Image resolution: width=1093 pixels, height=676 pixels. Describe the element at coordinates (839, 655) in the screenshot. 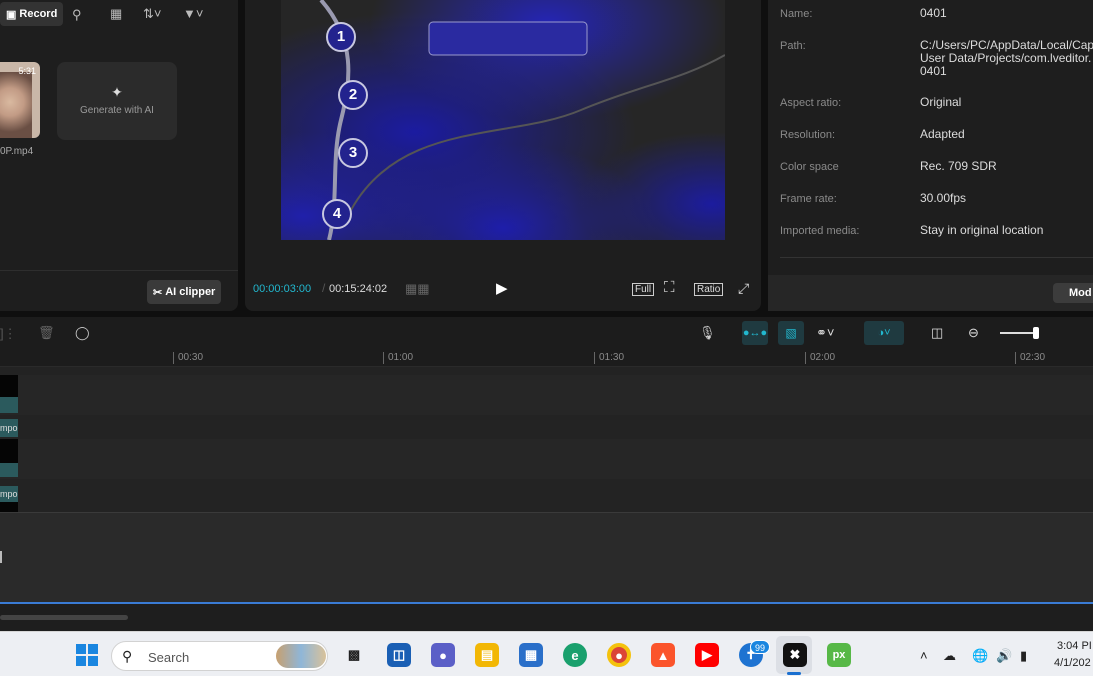

I see `pixlr-icon: px` at that location.